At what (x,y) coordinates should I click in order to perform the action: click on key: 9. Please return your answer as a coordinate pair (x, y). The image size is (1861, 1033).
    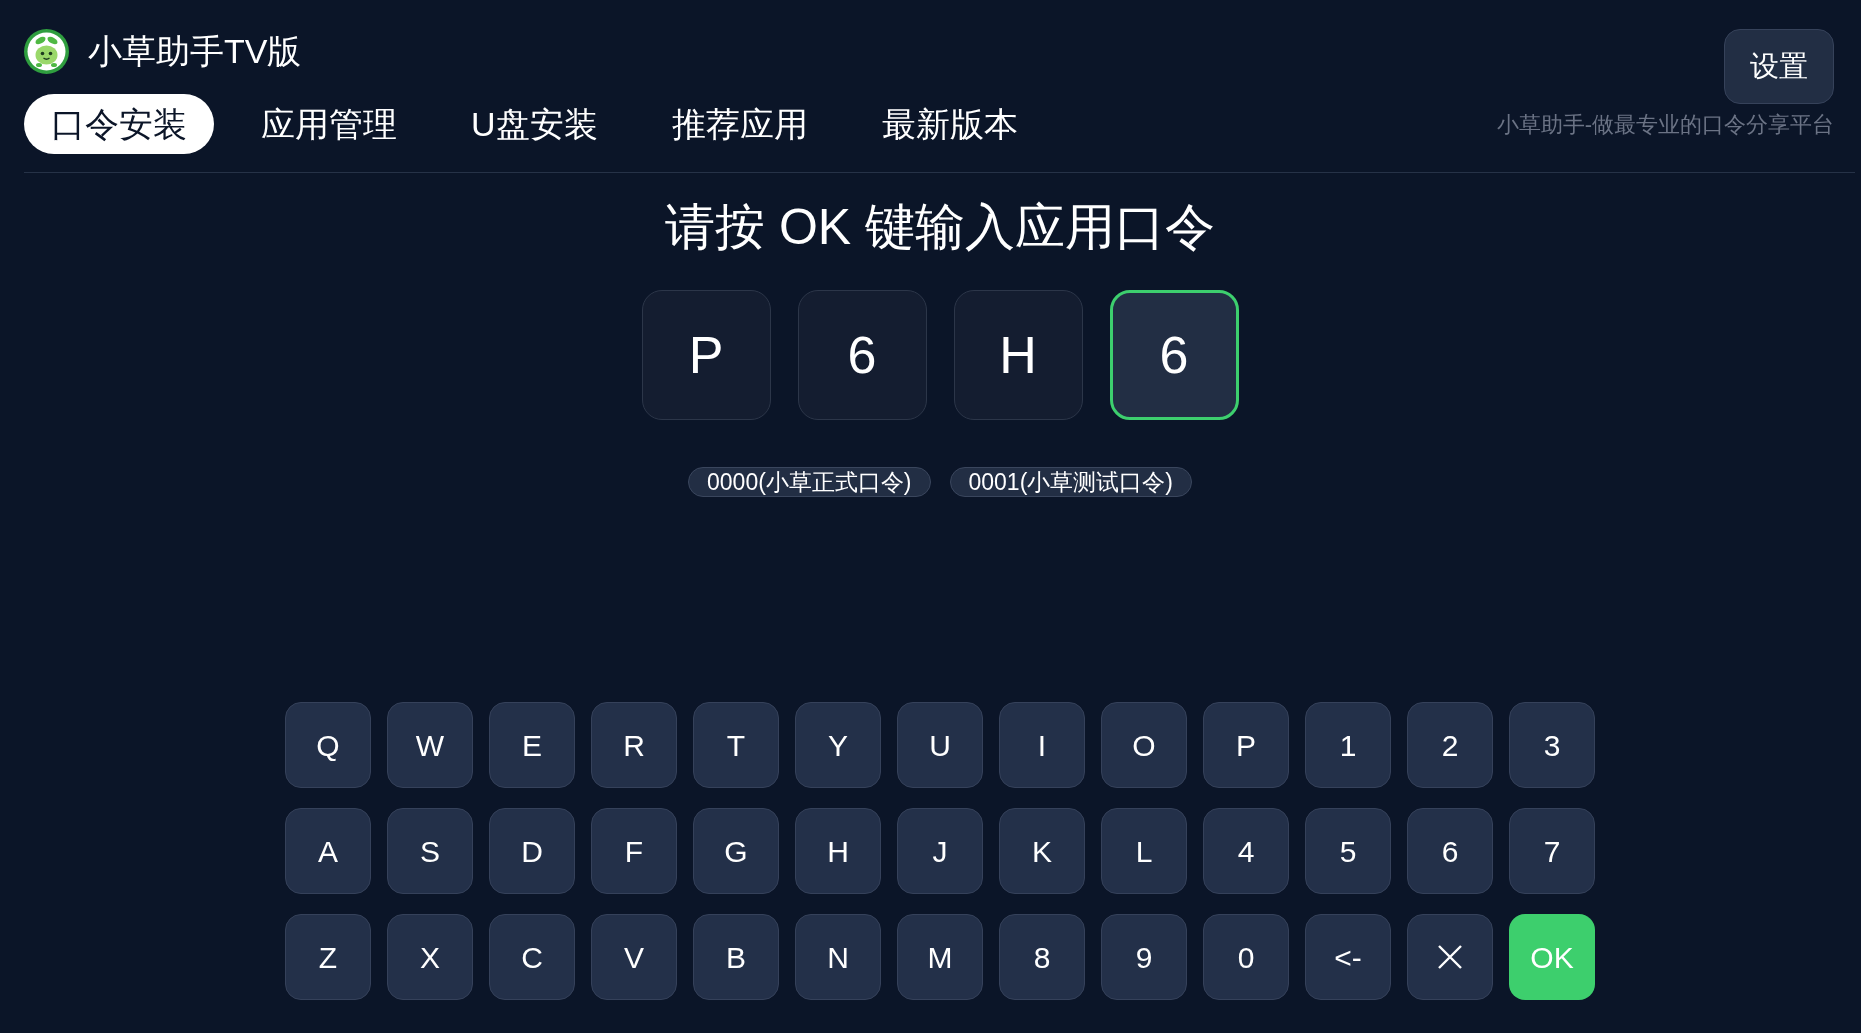
    Looking at the image, I should click on (1144, 957).